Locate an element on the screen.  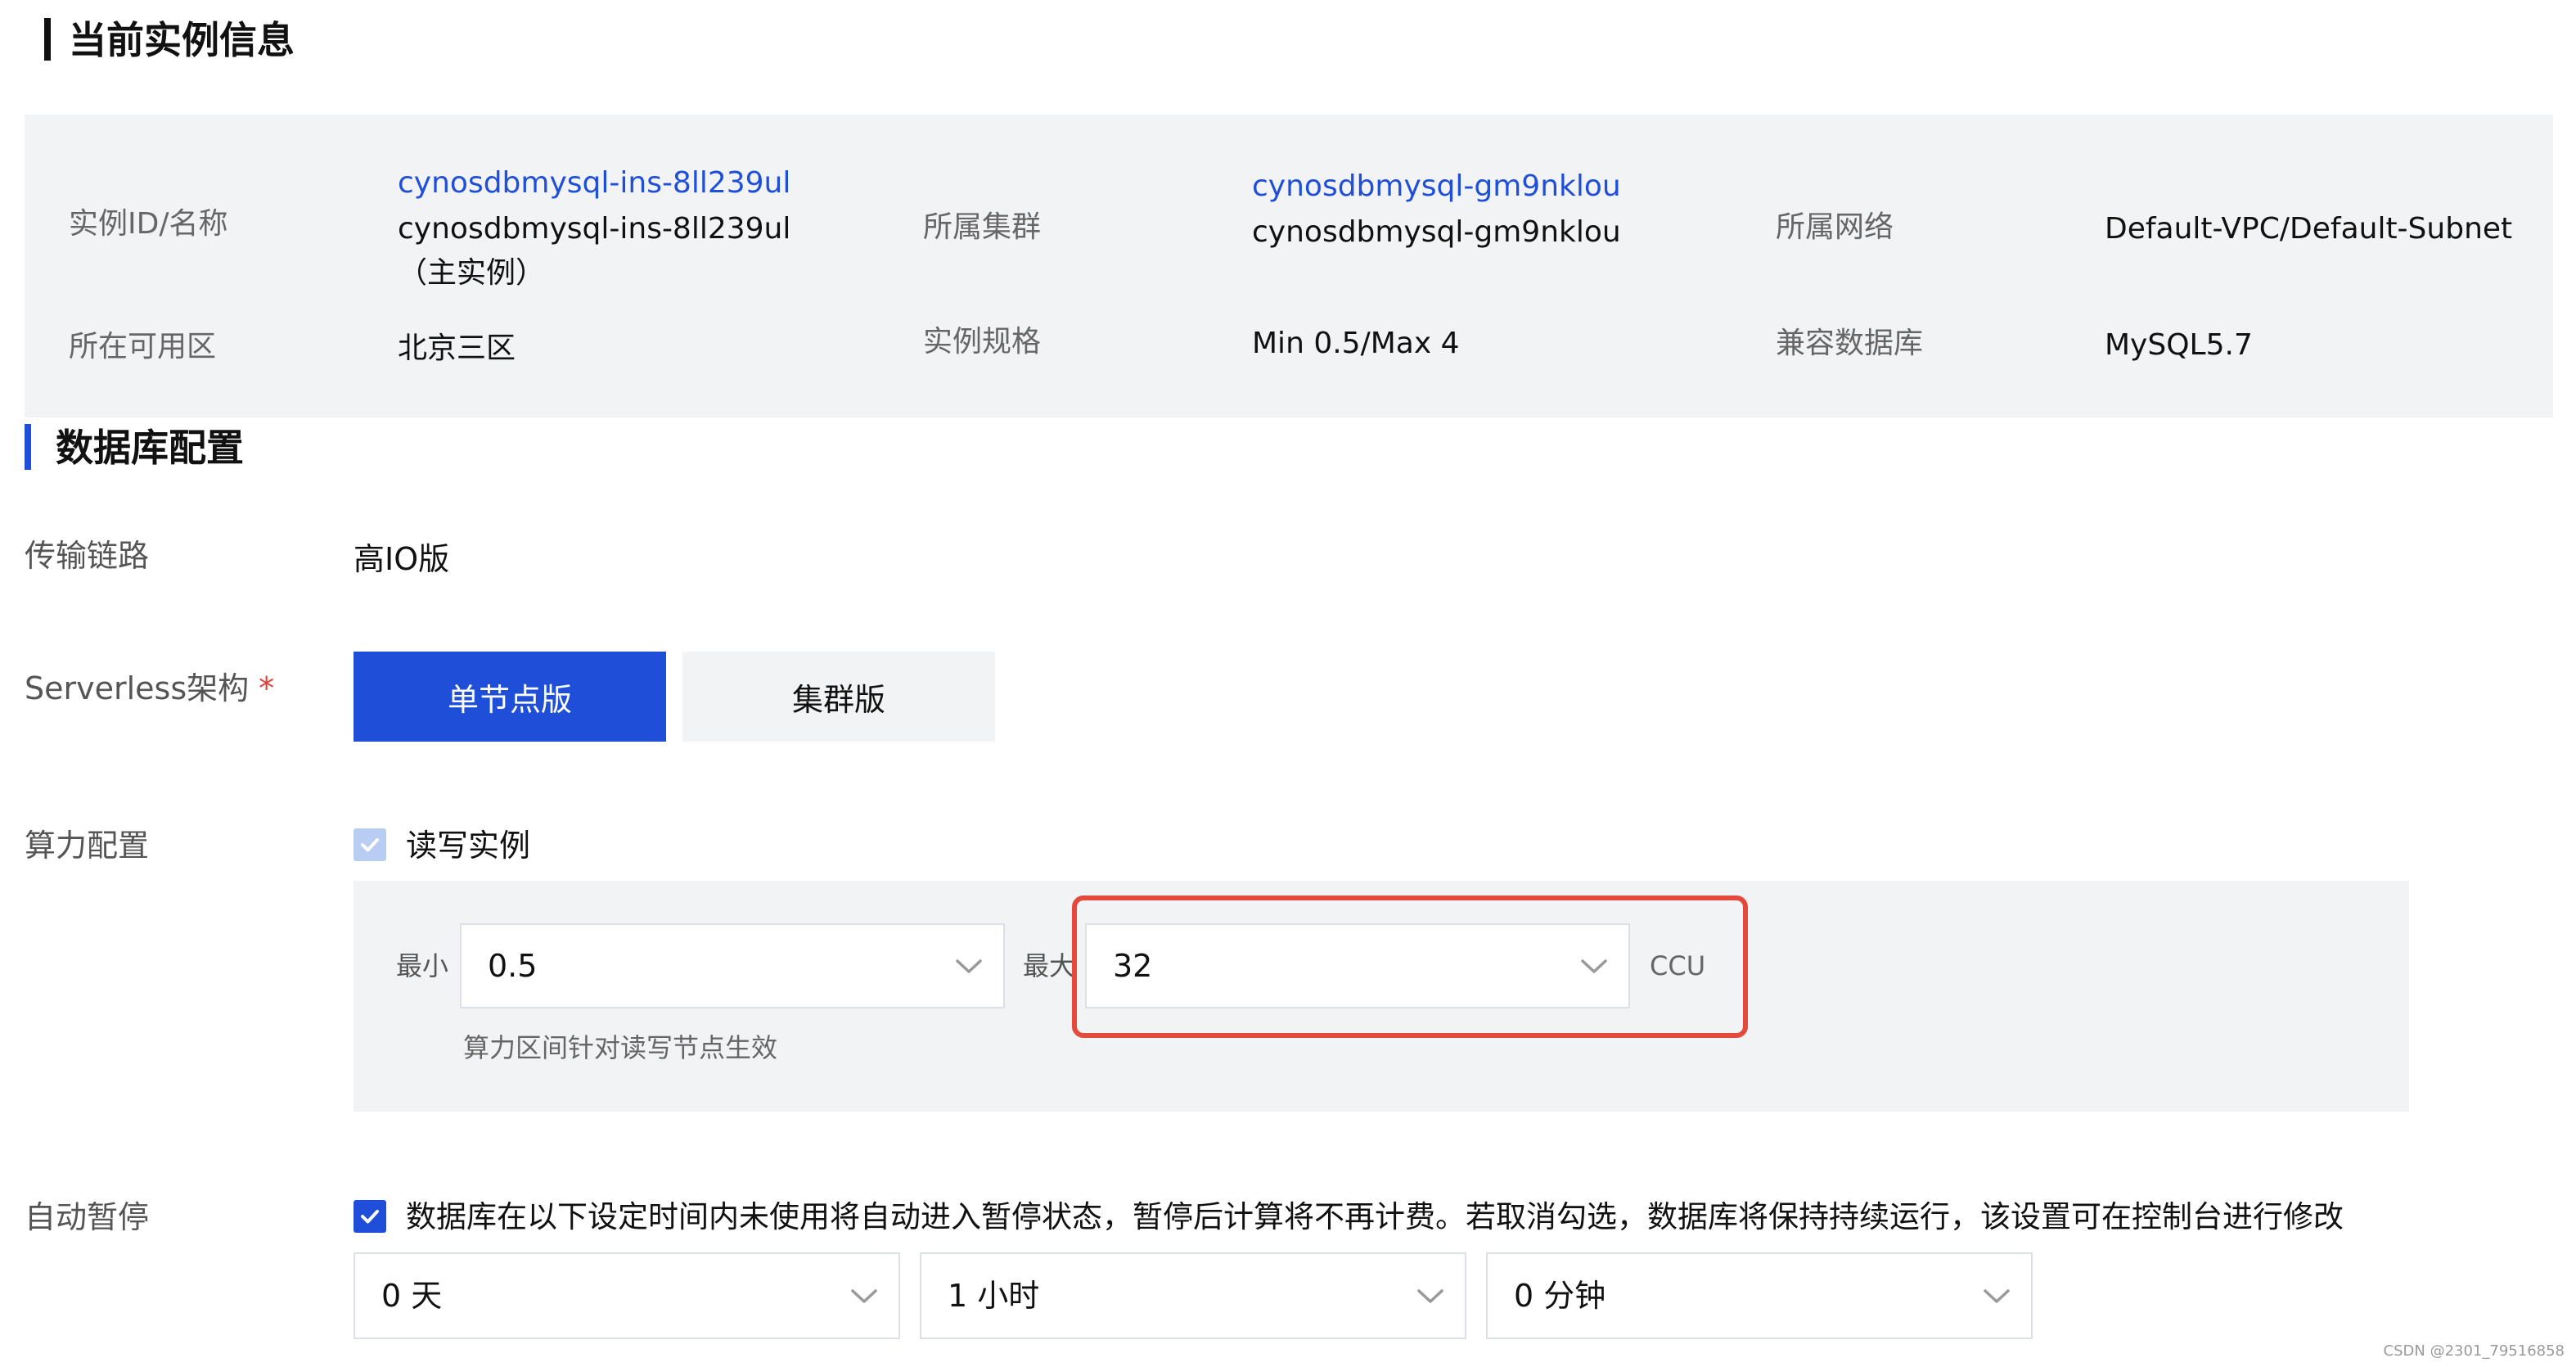
zone-value: 北京三区 is located at coordinates (457, 349).